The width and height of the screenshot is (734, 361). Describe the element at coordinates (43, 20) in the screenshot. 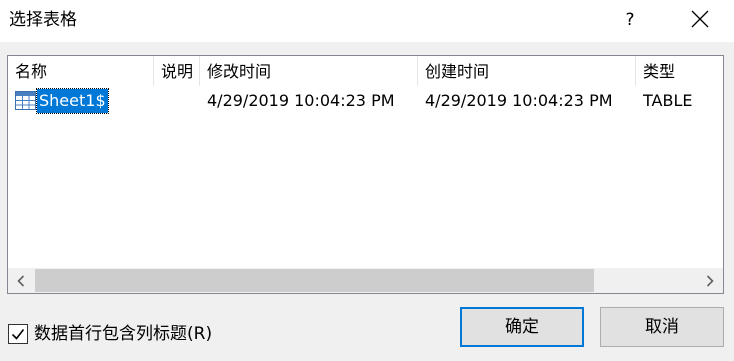

I see `dialog-title: 选择表格` at that location.